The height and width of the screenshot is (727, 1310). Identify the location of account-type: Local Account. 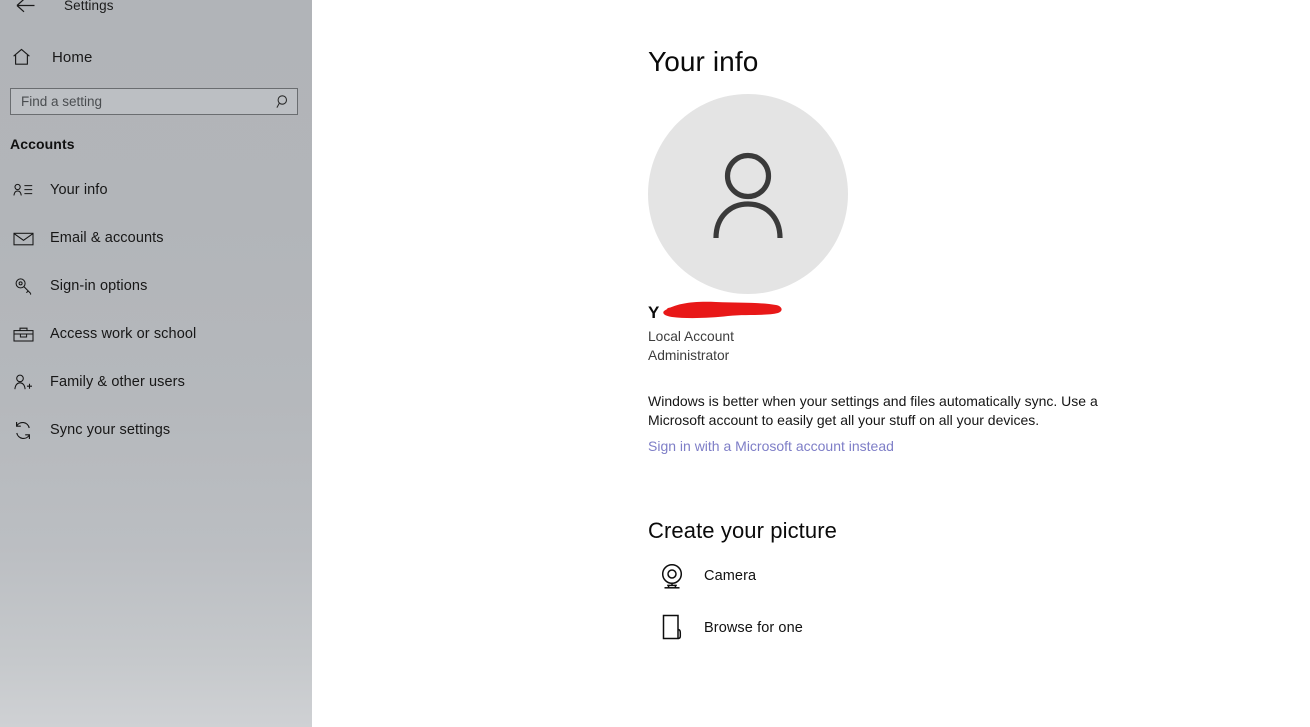
(691, 336).